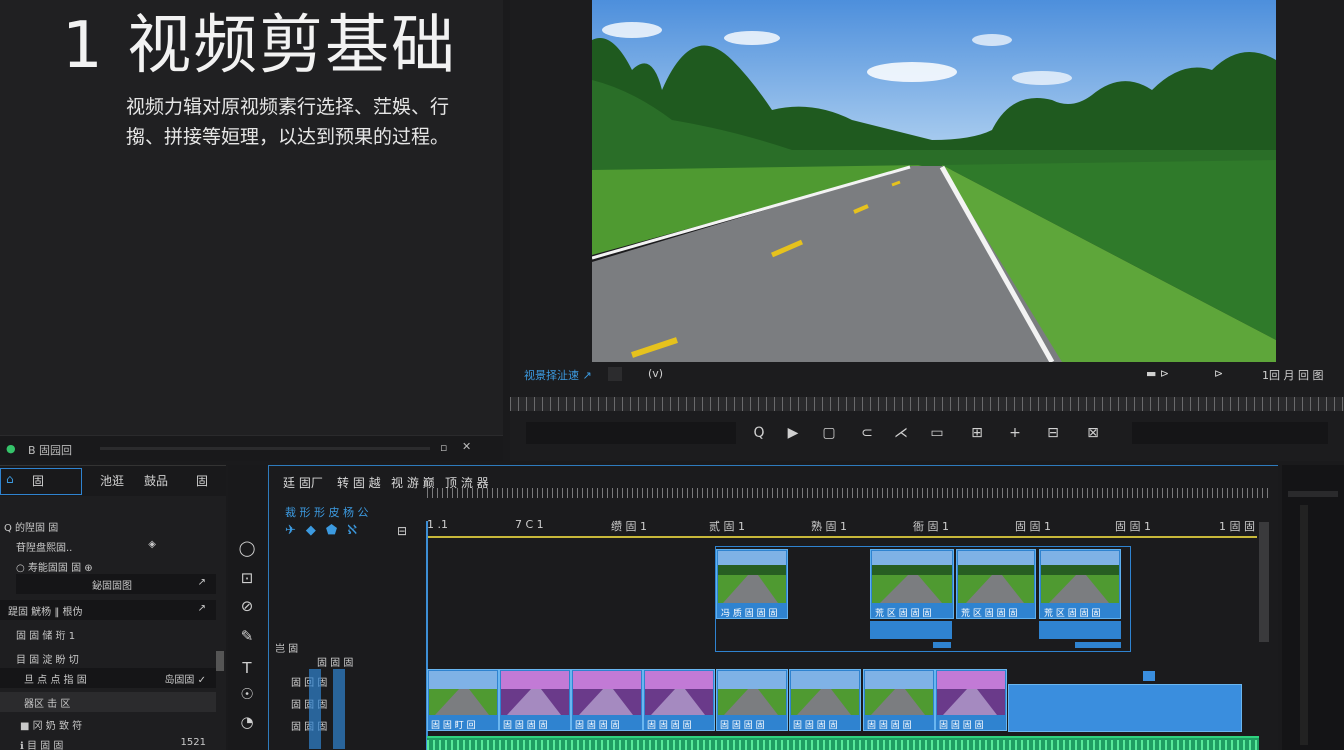 The image size is (1344, 750). Describe the element at coordinates (1015, 433) in the screenshot. I see `add-icon: +` at that location.